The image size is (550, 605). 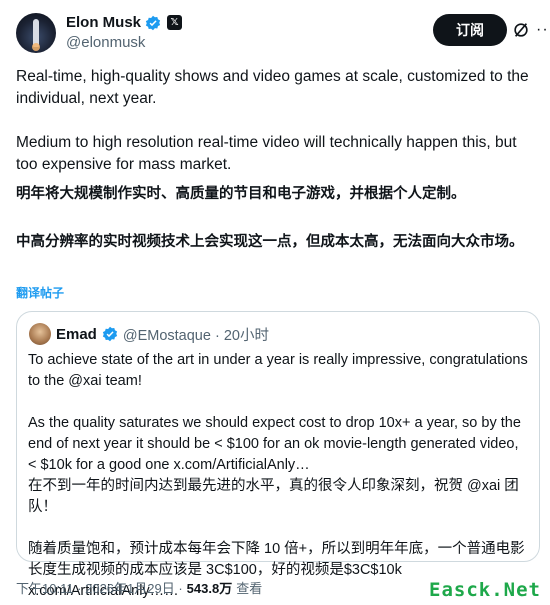 I want to click on site-watermark: Easck.Net, so click(x=485, y=590).